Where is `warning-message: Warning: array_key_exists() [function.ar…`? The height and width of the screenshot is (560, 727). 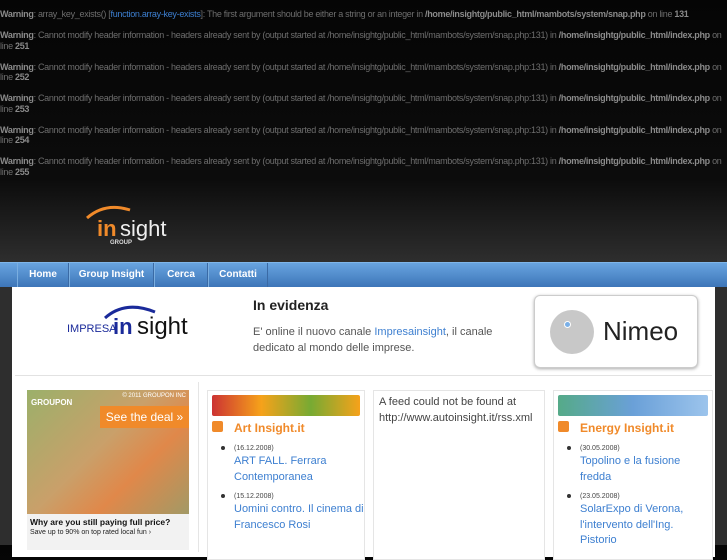 warning-message: Warning: array_key_exists() [function.ar… is located at coordinates (344, 14).